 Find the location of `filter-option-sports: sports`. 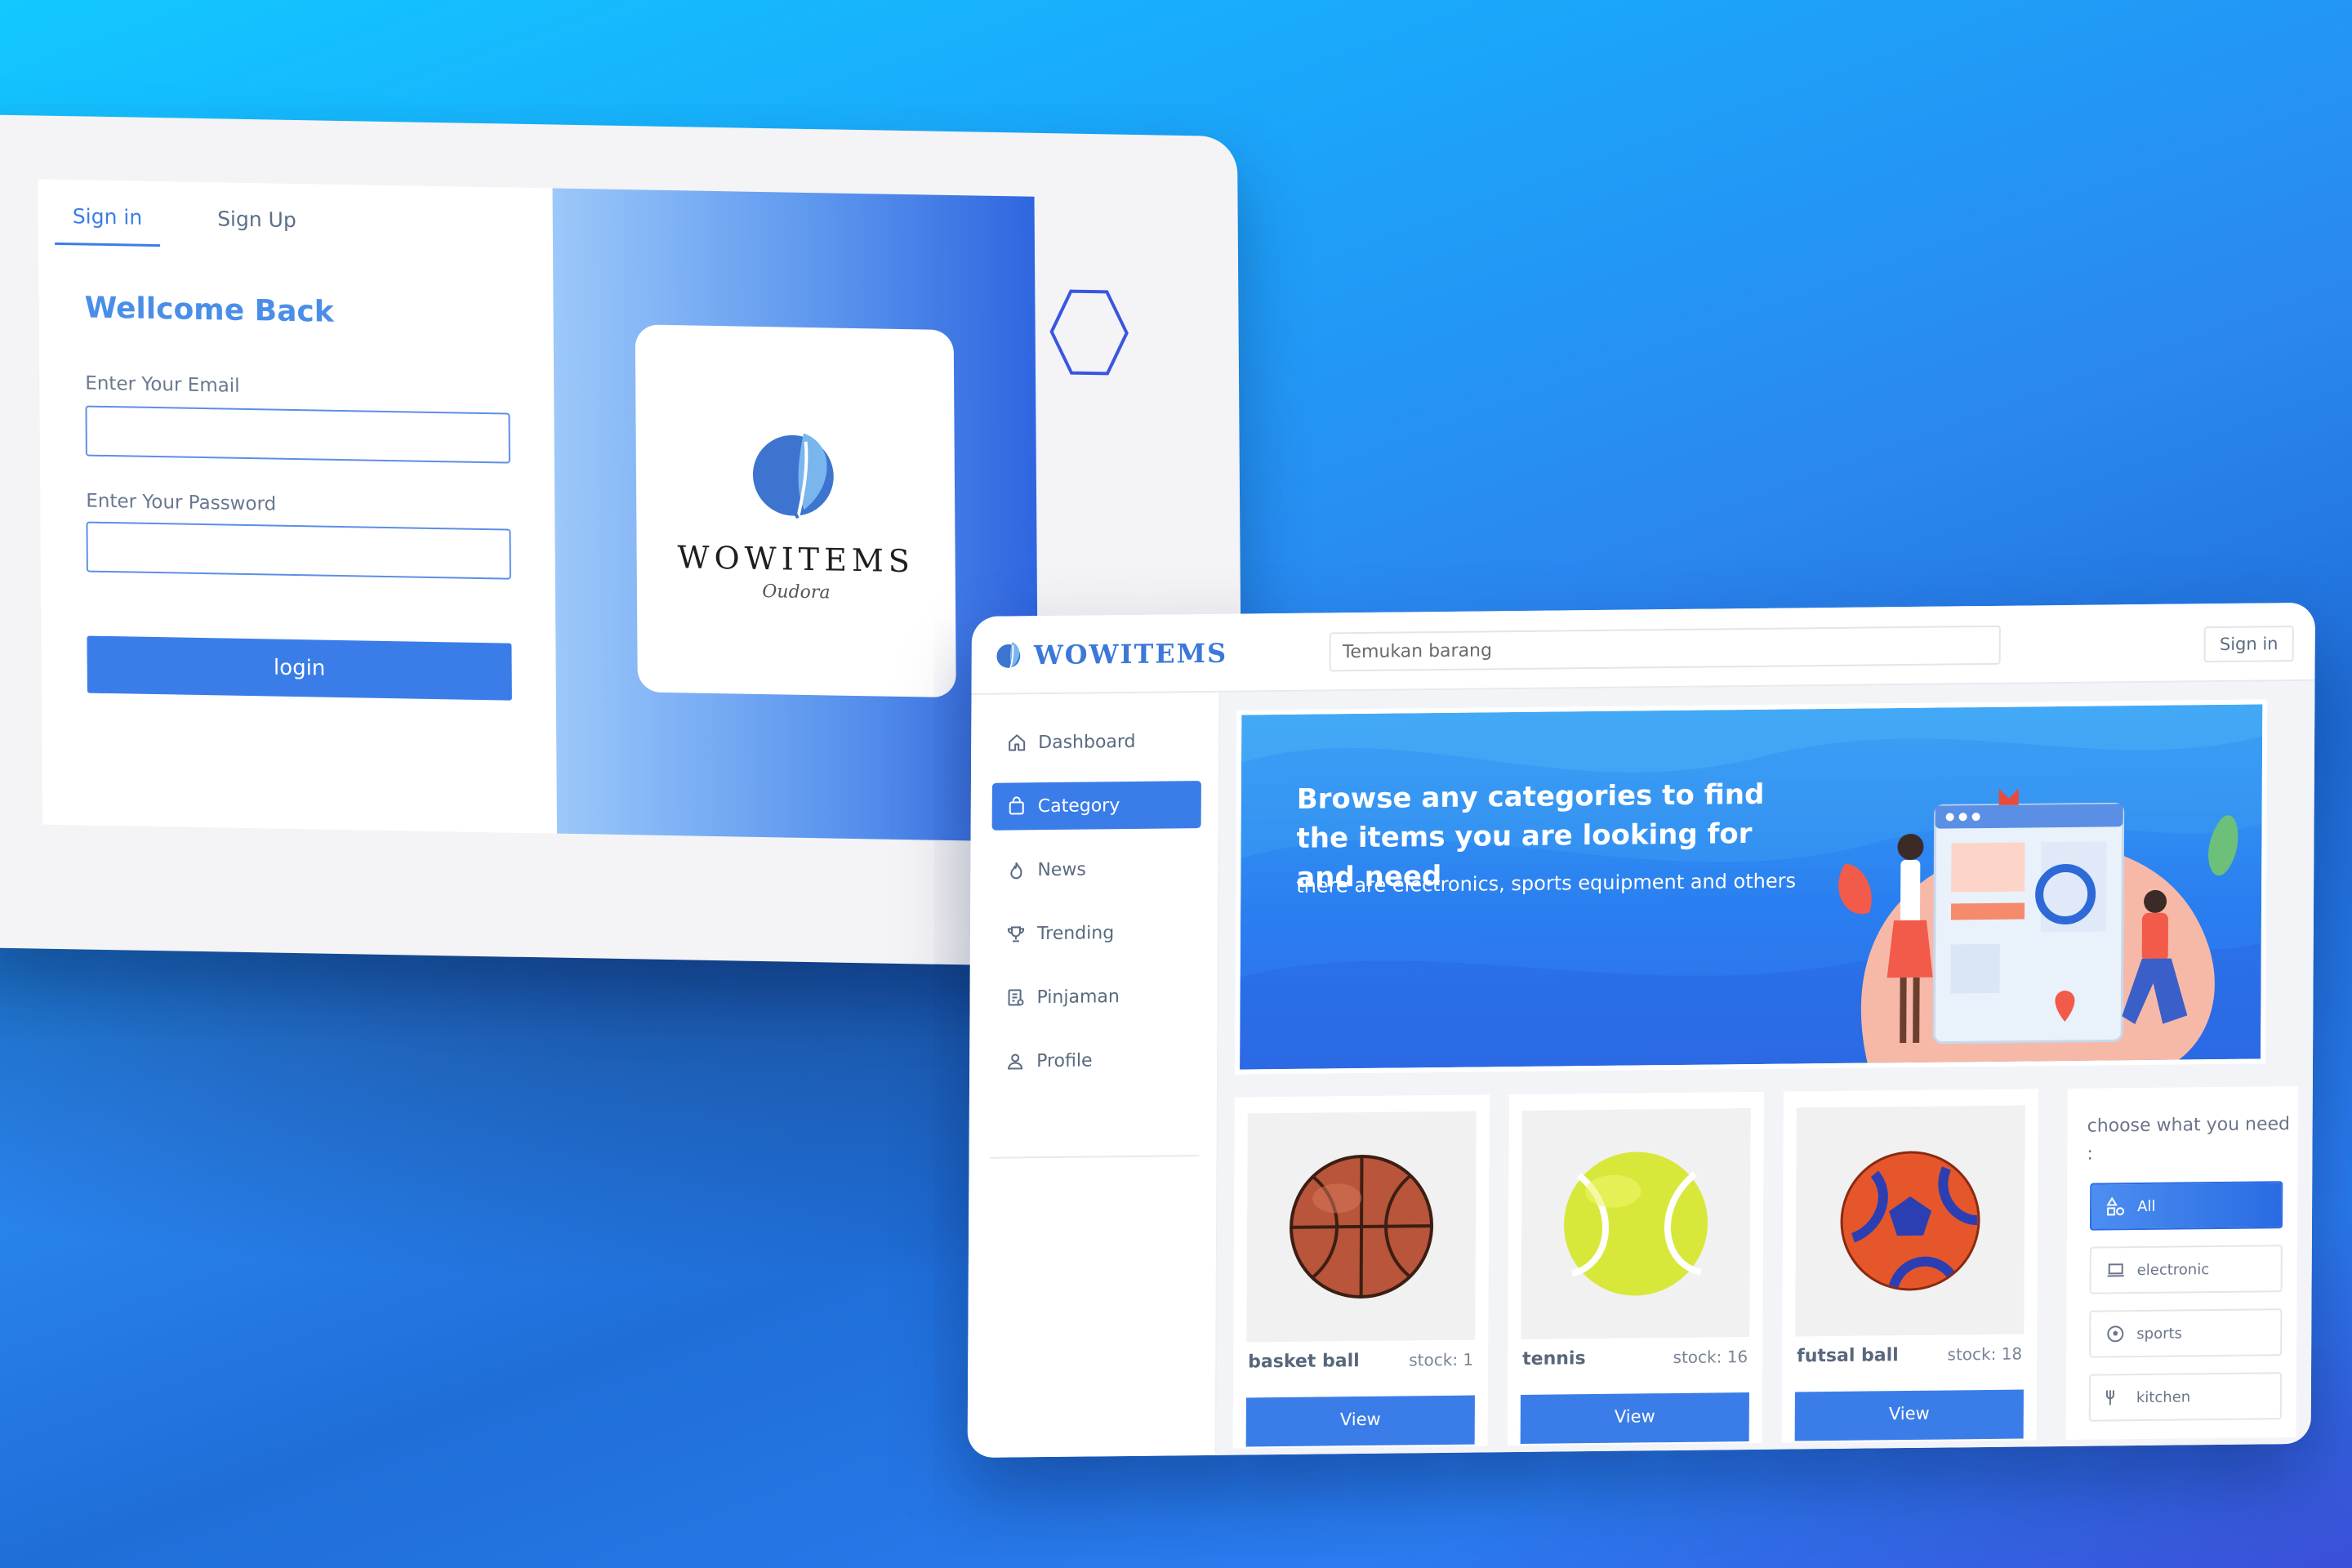

filter-option-sports: sports is located at coordinates (2186, 1333).